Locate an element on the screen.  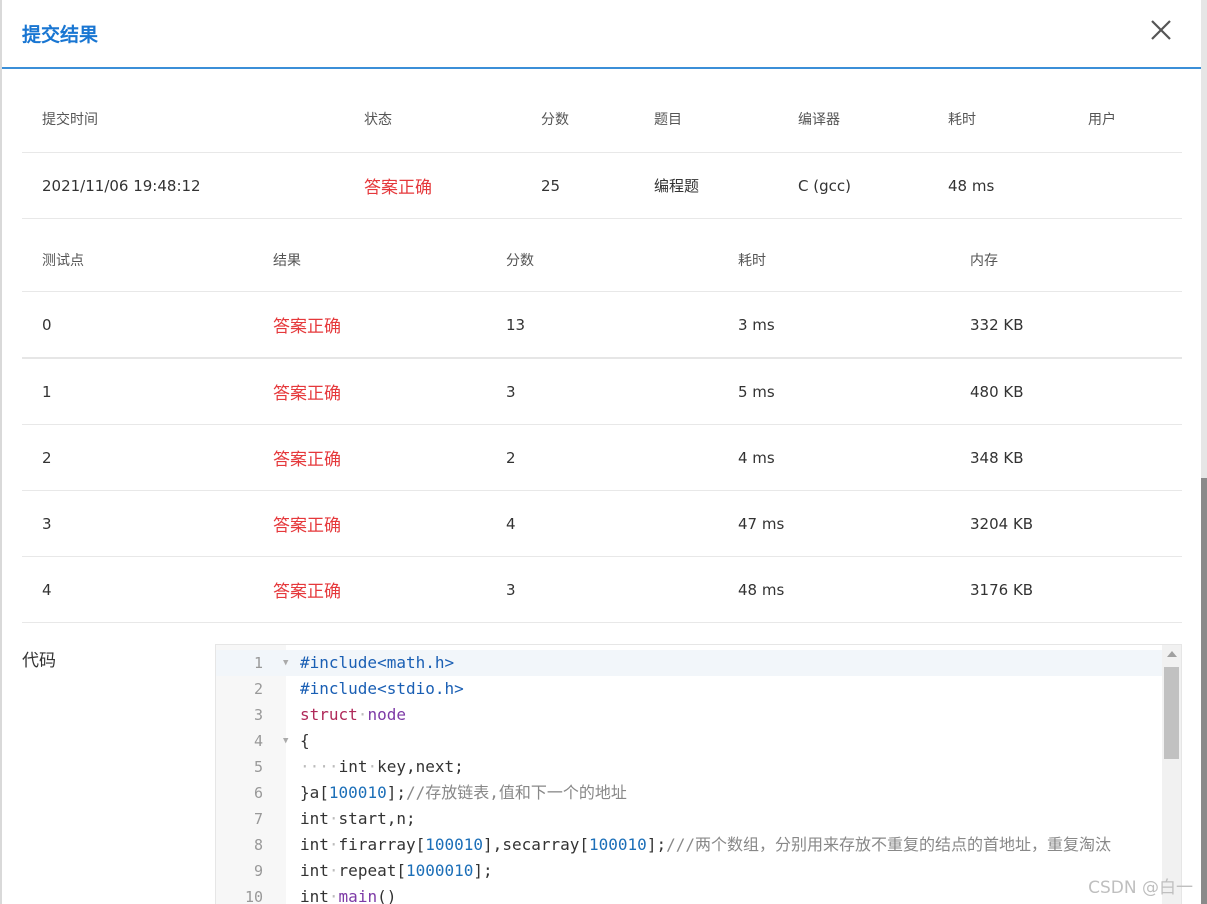
code-line: 4 ▼ { is located at coordinates (689, 741).